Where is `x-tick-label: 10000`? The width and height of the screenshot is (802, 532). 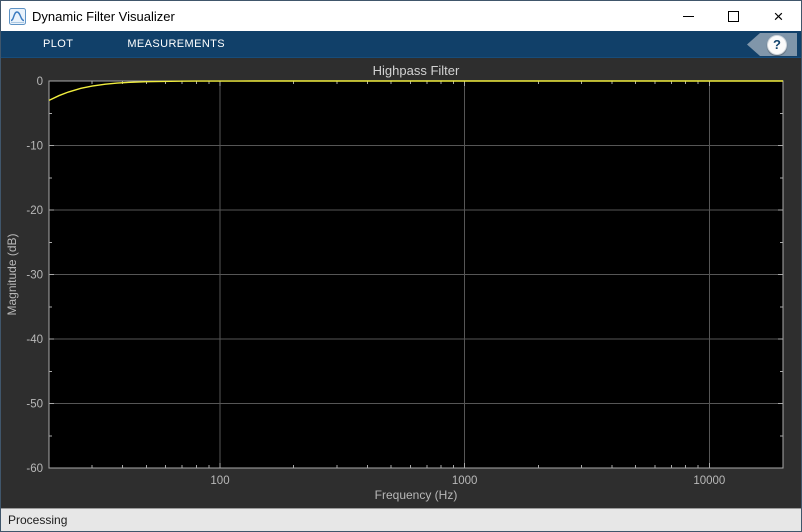 x-tick-label: 10000 is located at coordinates (709, 481).